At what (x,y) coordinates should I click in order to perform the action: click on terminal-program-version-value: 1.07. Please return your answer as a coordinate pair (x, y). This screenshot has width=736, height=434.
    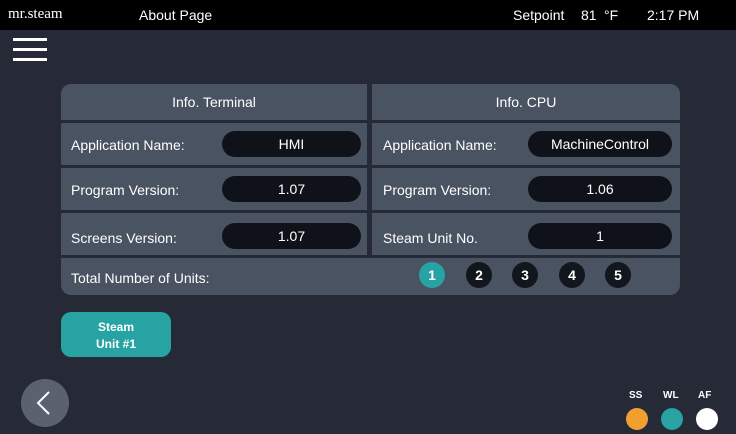
    Looking at the image, I should click on (291, 189).